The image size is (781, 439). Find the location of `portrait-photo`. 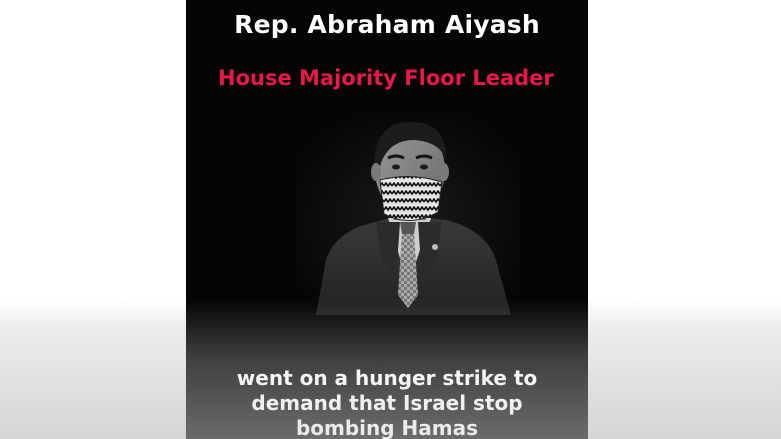

portrait-photo is located at coordinates (408, 212).